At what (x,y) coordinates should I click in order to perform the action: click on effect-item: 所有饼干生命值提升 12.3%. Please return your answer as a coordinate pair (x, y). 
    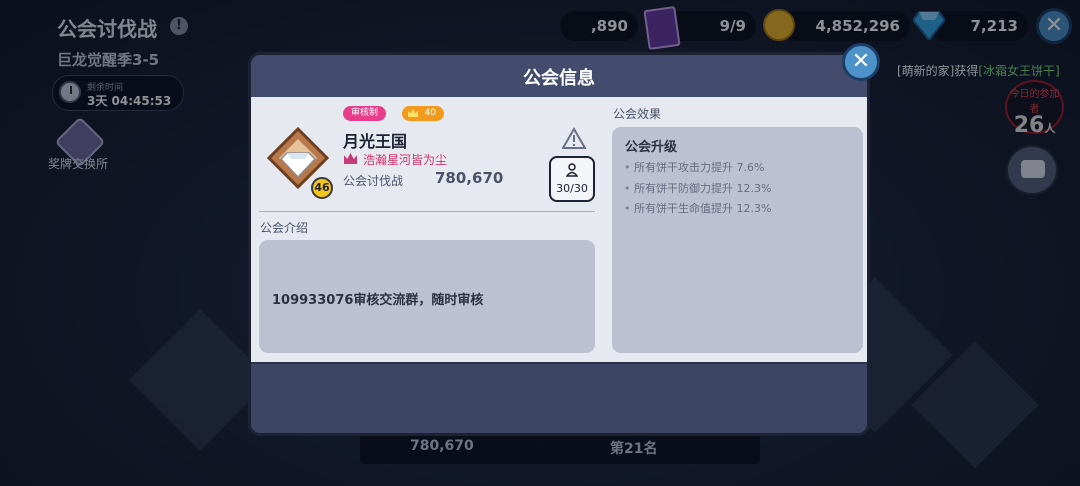
    Looking at the image, I should click on (697, 209).